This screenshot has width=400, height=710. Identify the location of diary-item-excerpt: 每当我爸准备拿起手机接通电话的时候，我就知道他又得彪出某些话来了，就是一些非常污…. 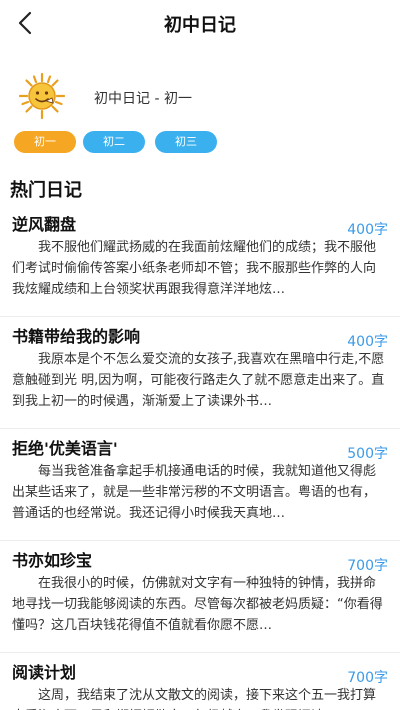
(194, 492).